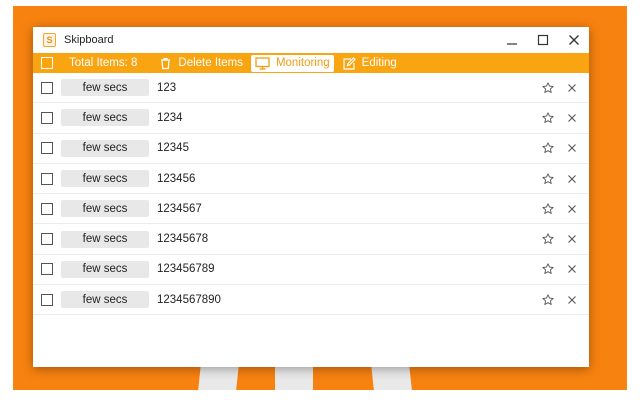  I want to click on list-item: few secs 12345, so click(311, 149).